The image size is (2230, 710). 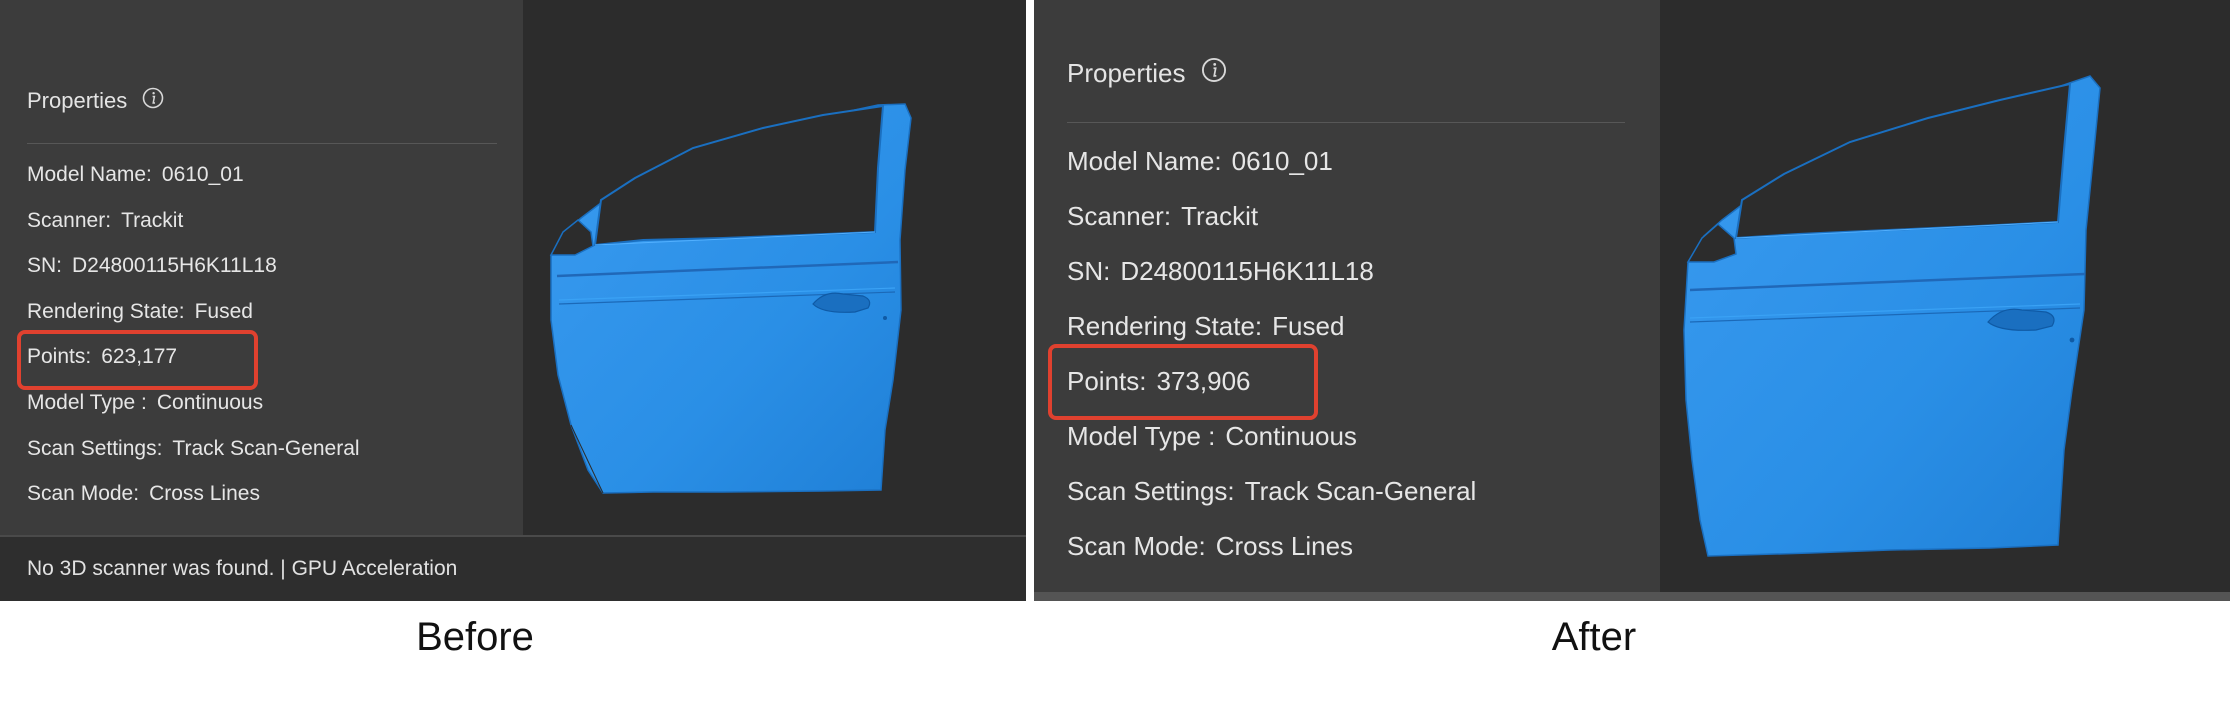 I want to click on status-strip, so click(x=1632, y=596).